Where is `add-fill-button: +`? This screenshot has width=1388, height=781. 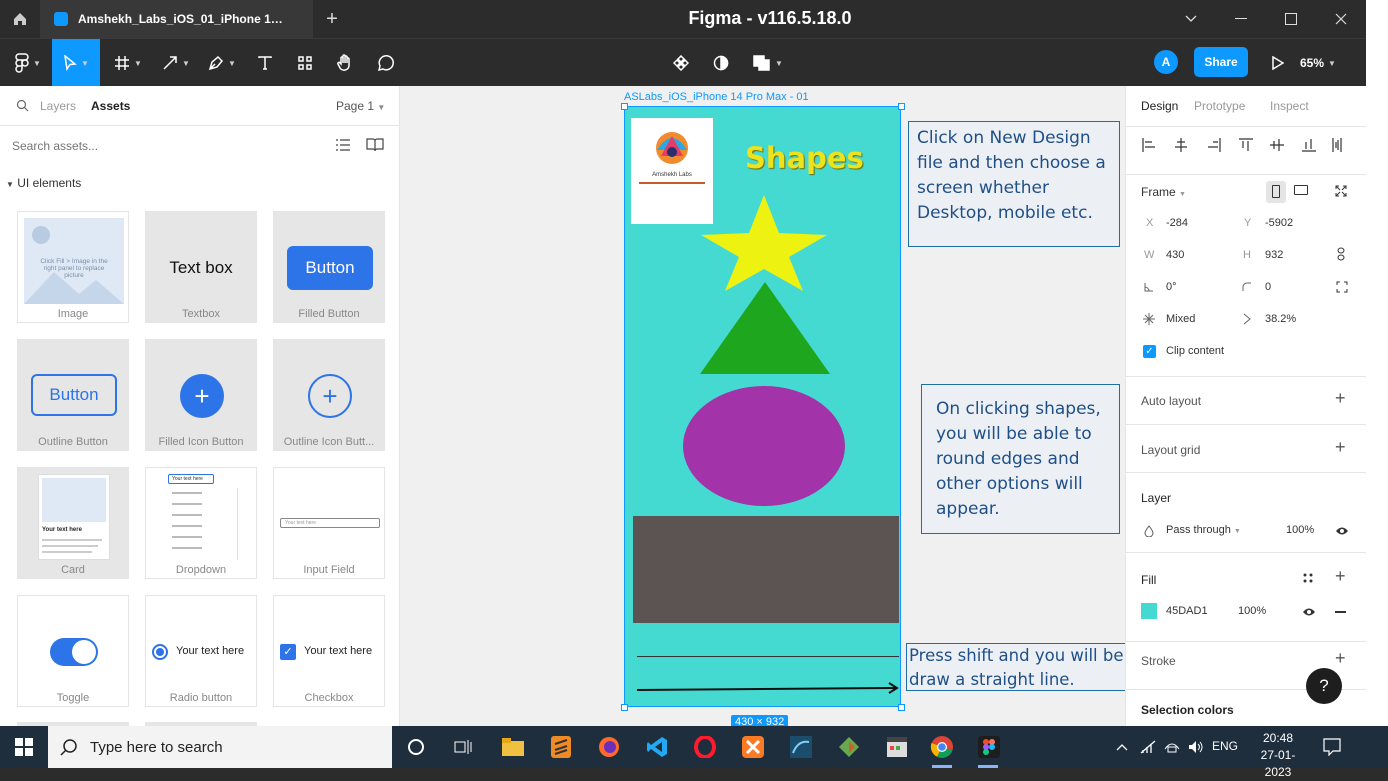
add-fill-button: + is located at coordinates (1340, 576).